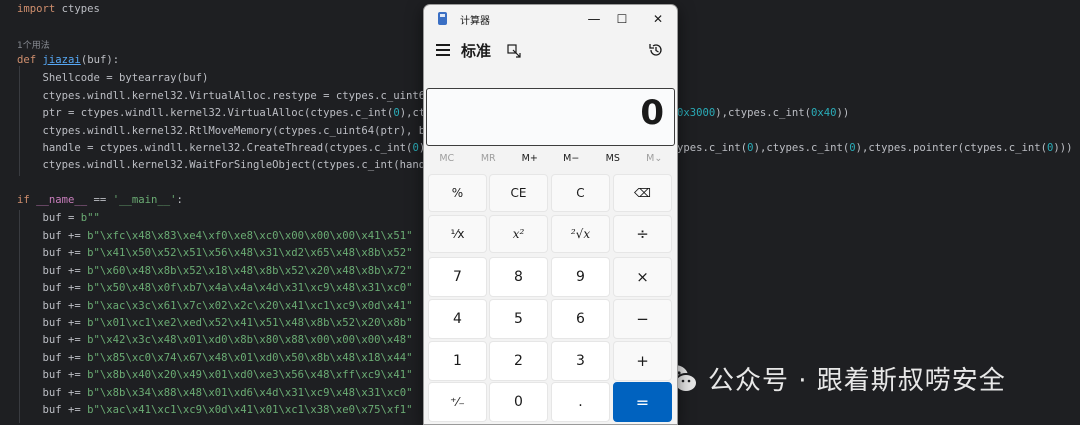 The height and width of the screenshot is (425, 1080). I want to click on code-line: import ctypes, so click(58, 9).